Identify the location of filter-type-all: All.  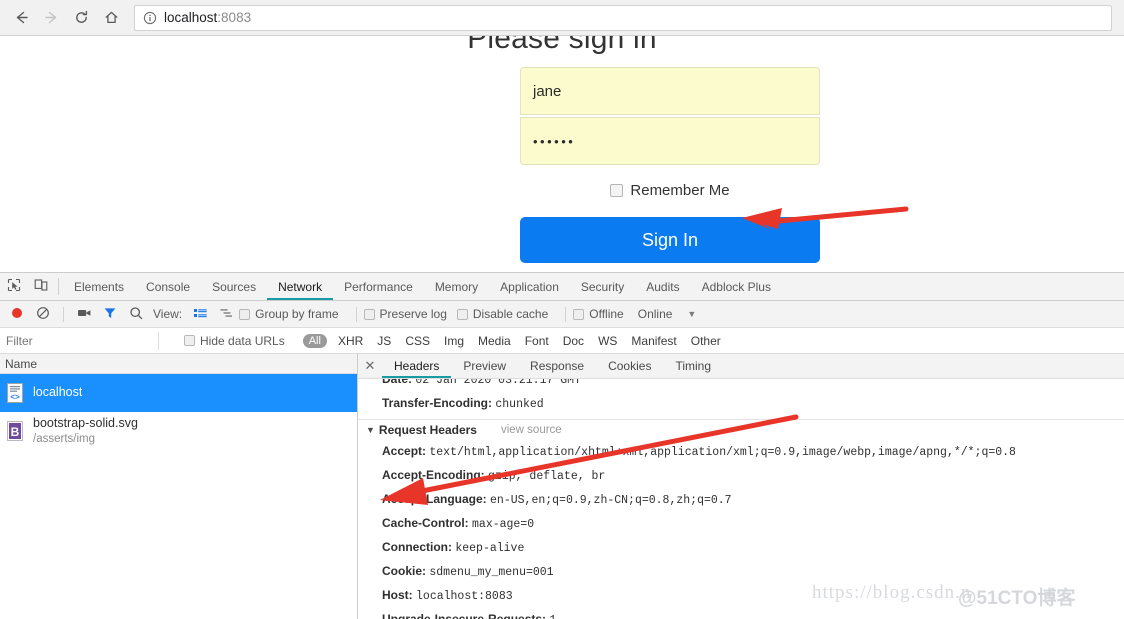
(314, 340).